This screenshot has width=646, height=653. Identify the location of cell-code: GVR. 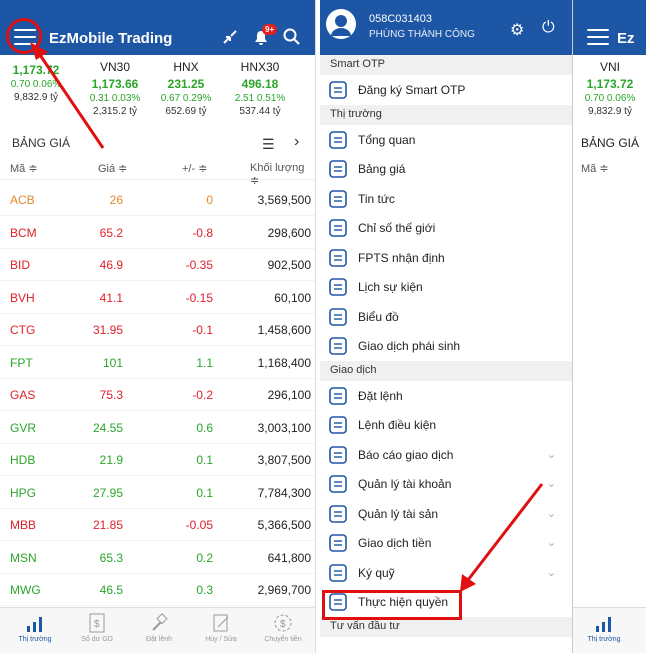
(23, 427).